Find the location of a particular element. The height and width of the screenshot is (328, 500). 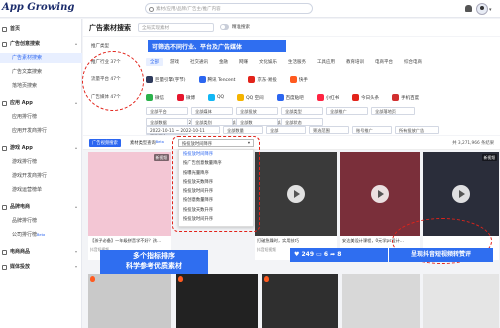

brand-icon is located at coordinates (4, 207).